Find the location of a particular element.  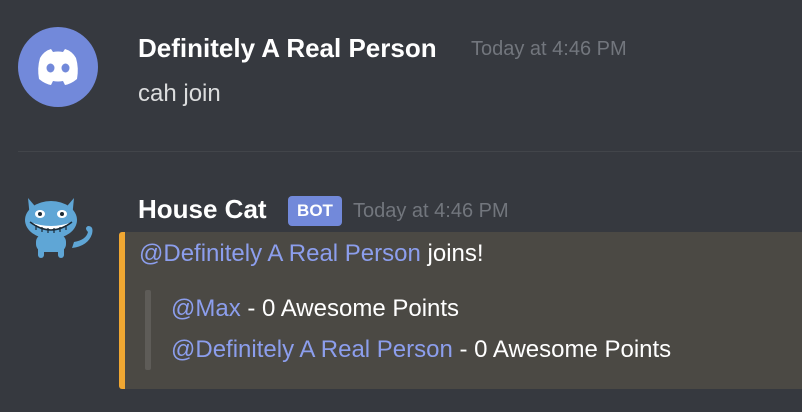

bot-tag: BOT is located at coordinates (315, 211).